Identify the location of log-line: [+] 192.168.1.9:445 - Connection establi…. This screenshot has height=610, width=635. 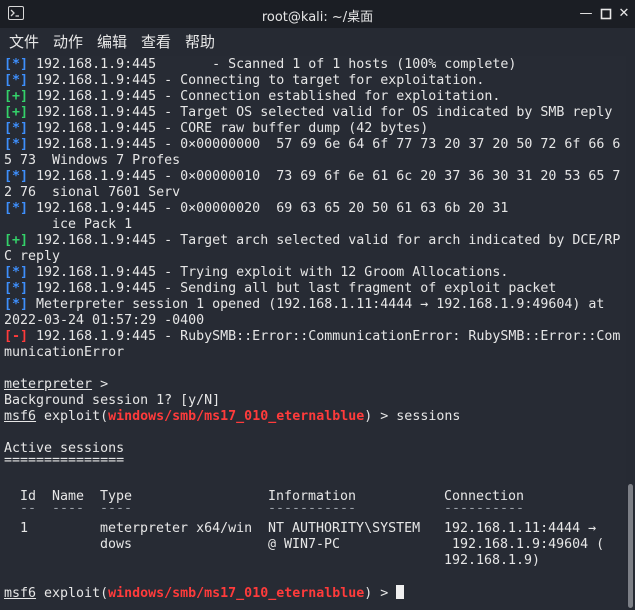
(252, 96).